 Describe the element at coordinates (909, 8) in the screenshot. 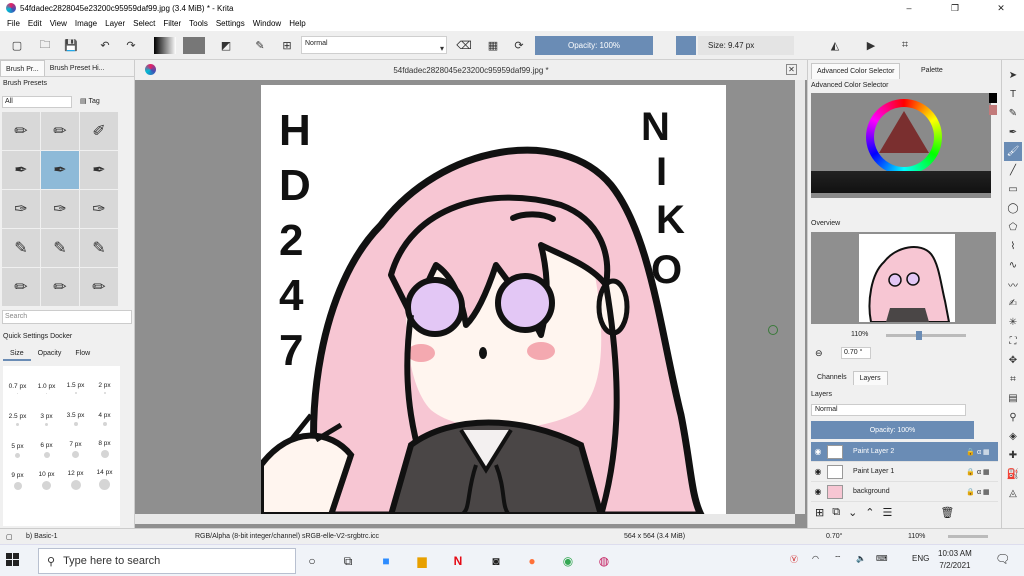

I see `minimize-button: –` at that location.